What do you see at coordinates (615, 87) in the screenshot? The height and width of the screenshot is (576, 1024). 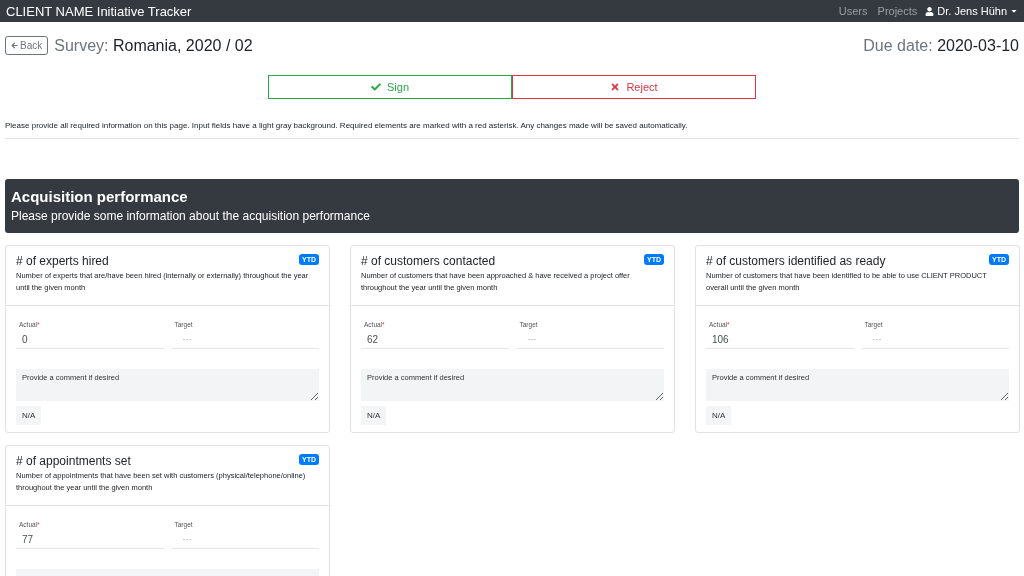 I see `cross-icon` at bounding box center [615, 87].